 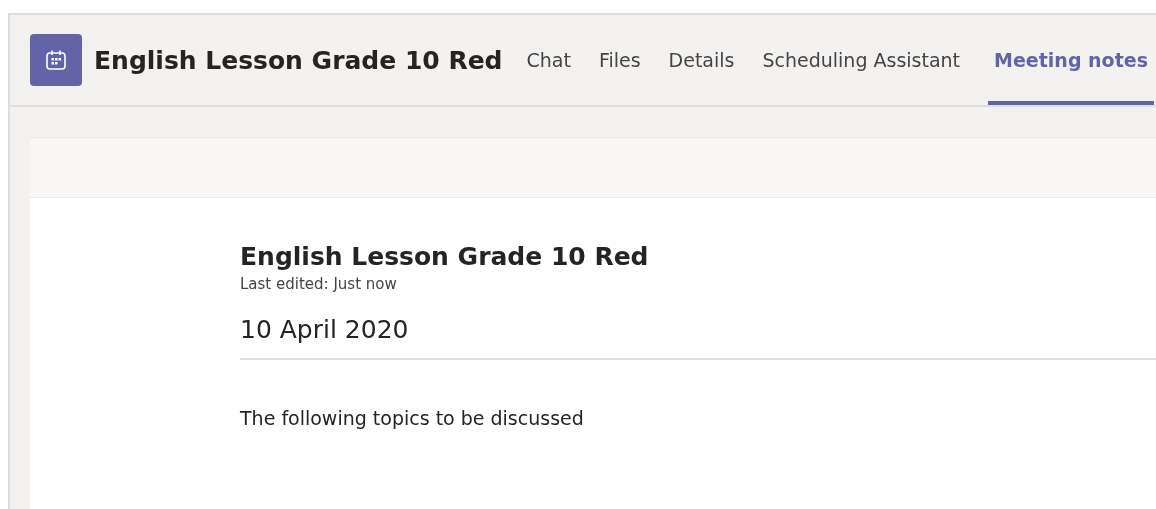 What do you see at coordinates (412, 418) in the screenshot?
I see `notes-text: The following topics to be discussed` at bounding box center [412, 418].